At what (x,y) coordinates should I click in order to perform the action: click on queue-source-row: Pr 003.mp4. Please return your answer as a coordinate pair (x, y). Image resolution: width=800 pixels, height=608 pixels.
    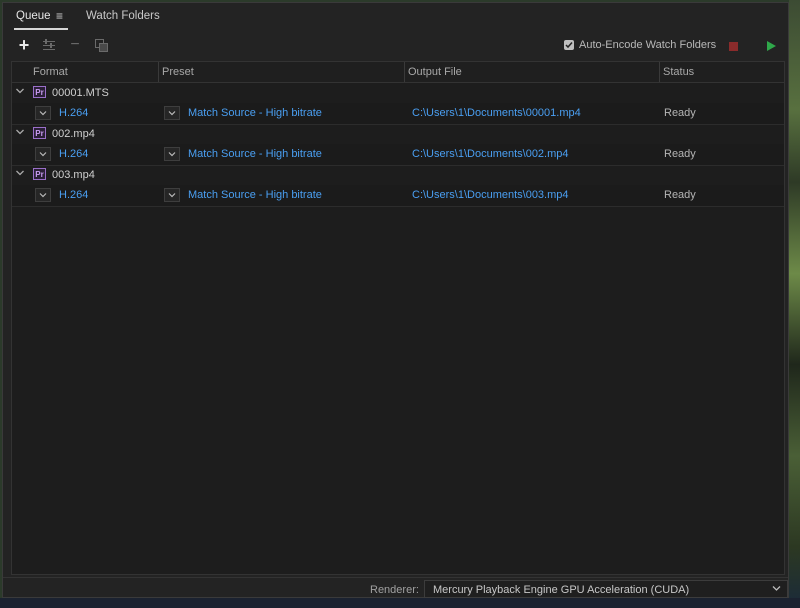
    Looking at the image, I should click on (398, 175).